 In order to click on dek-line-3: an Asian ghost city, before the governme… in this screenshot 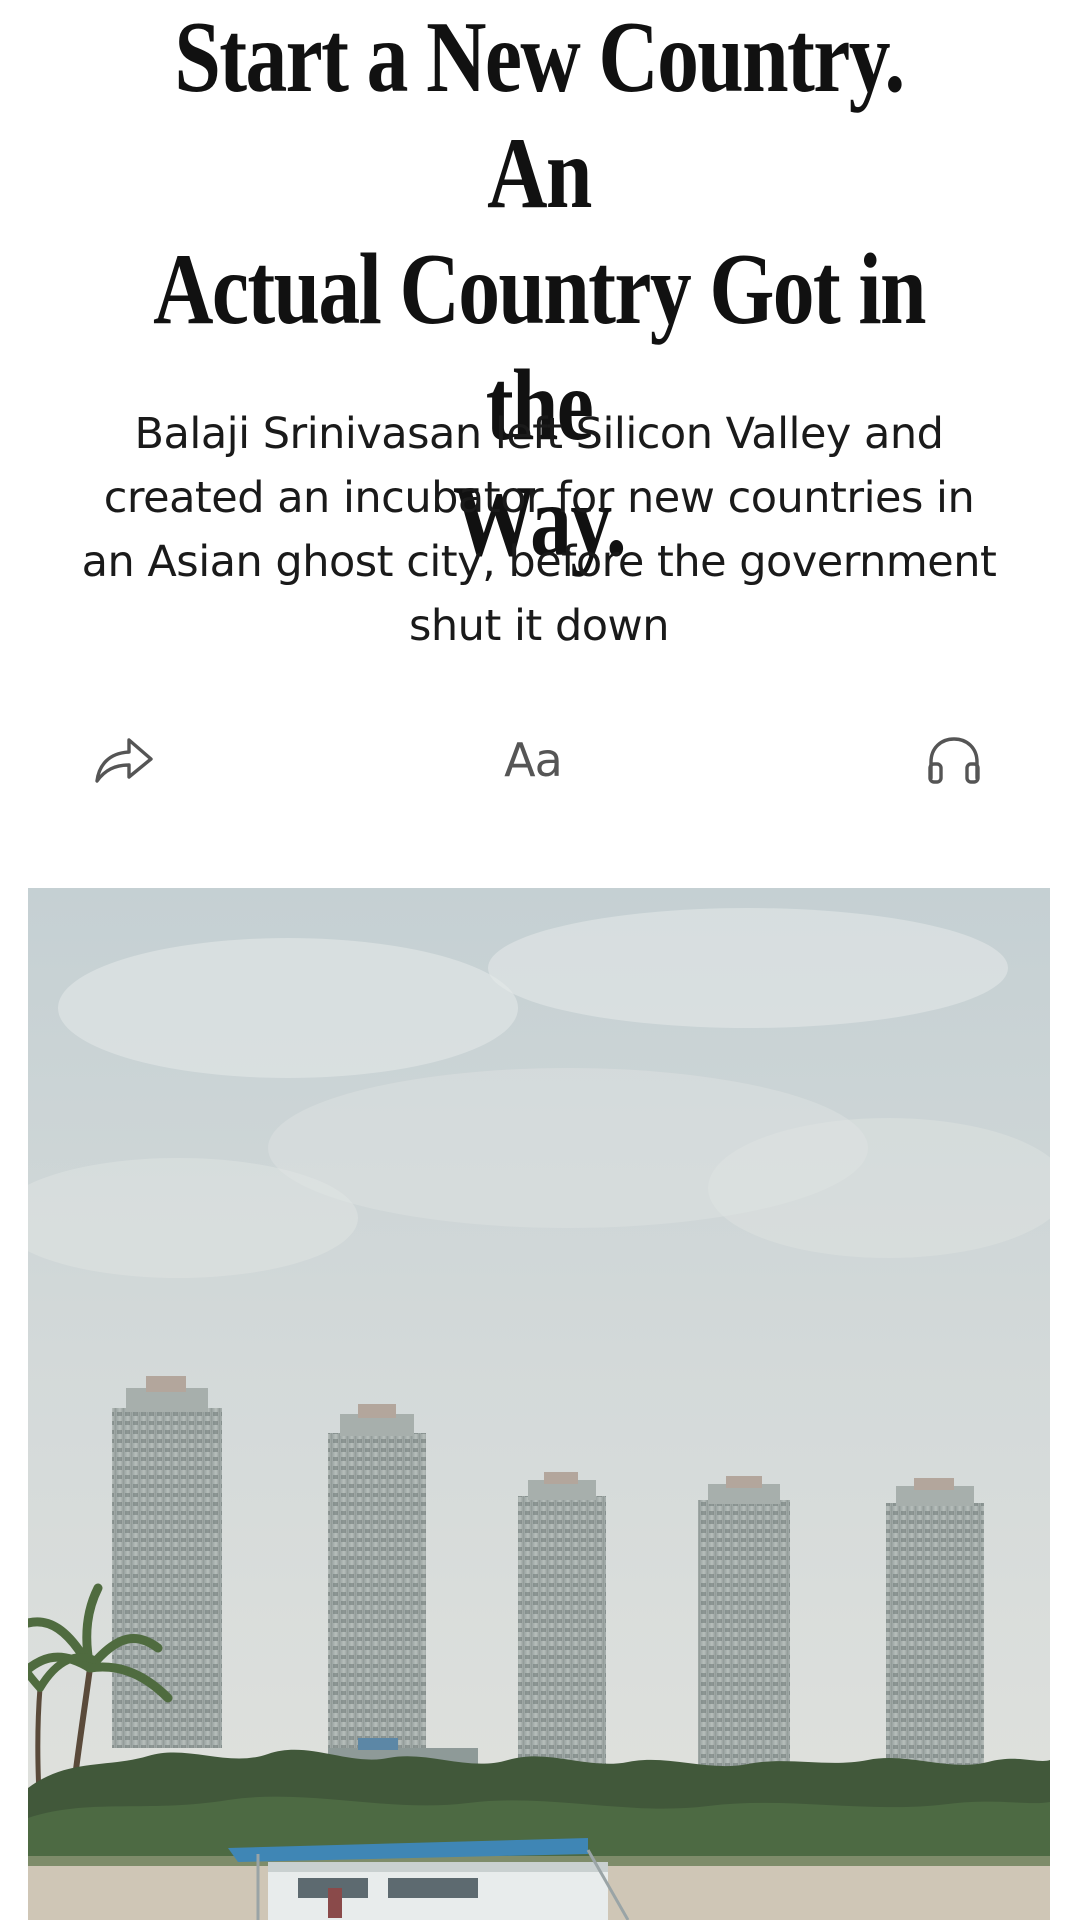, I will do `click(539, 562)`.